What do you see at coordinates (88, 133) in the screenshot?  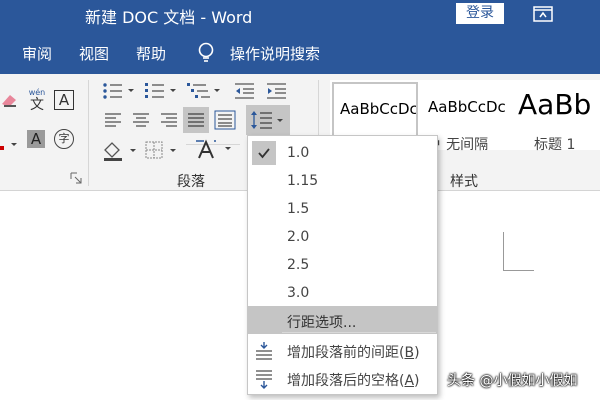 I see `group-separator` at bounding box center [88, 133].